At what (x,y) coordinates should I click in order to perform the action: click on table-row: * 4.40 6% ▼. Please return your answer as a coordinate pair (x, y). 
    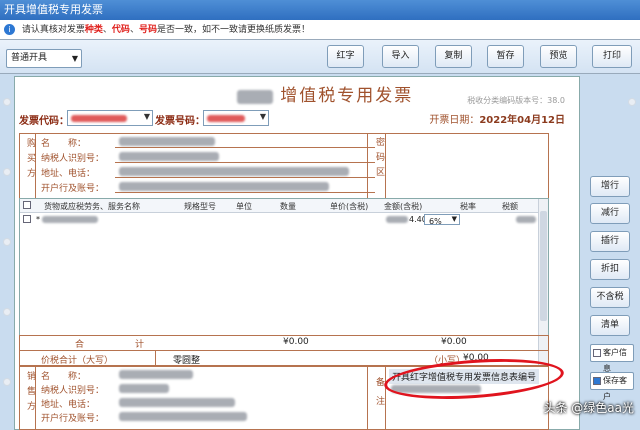
    Looking at the image, I should click on (284, 220).